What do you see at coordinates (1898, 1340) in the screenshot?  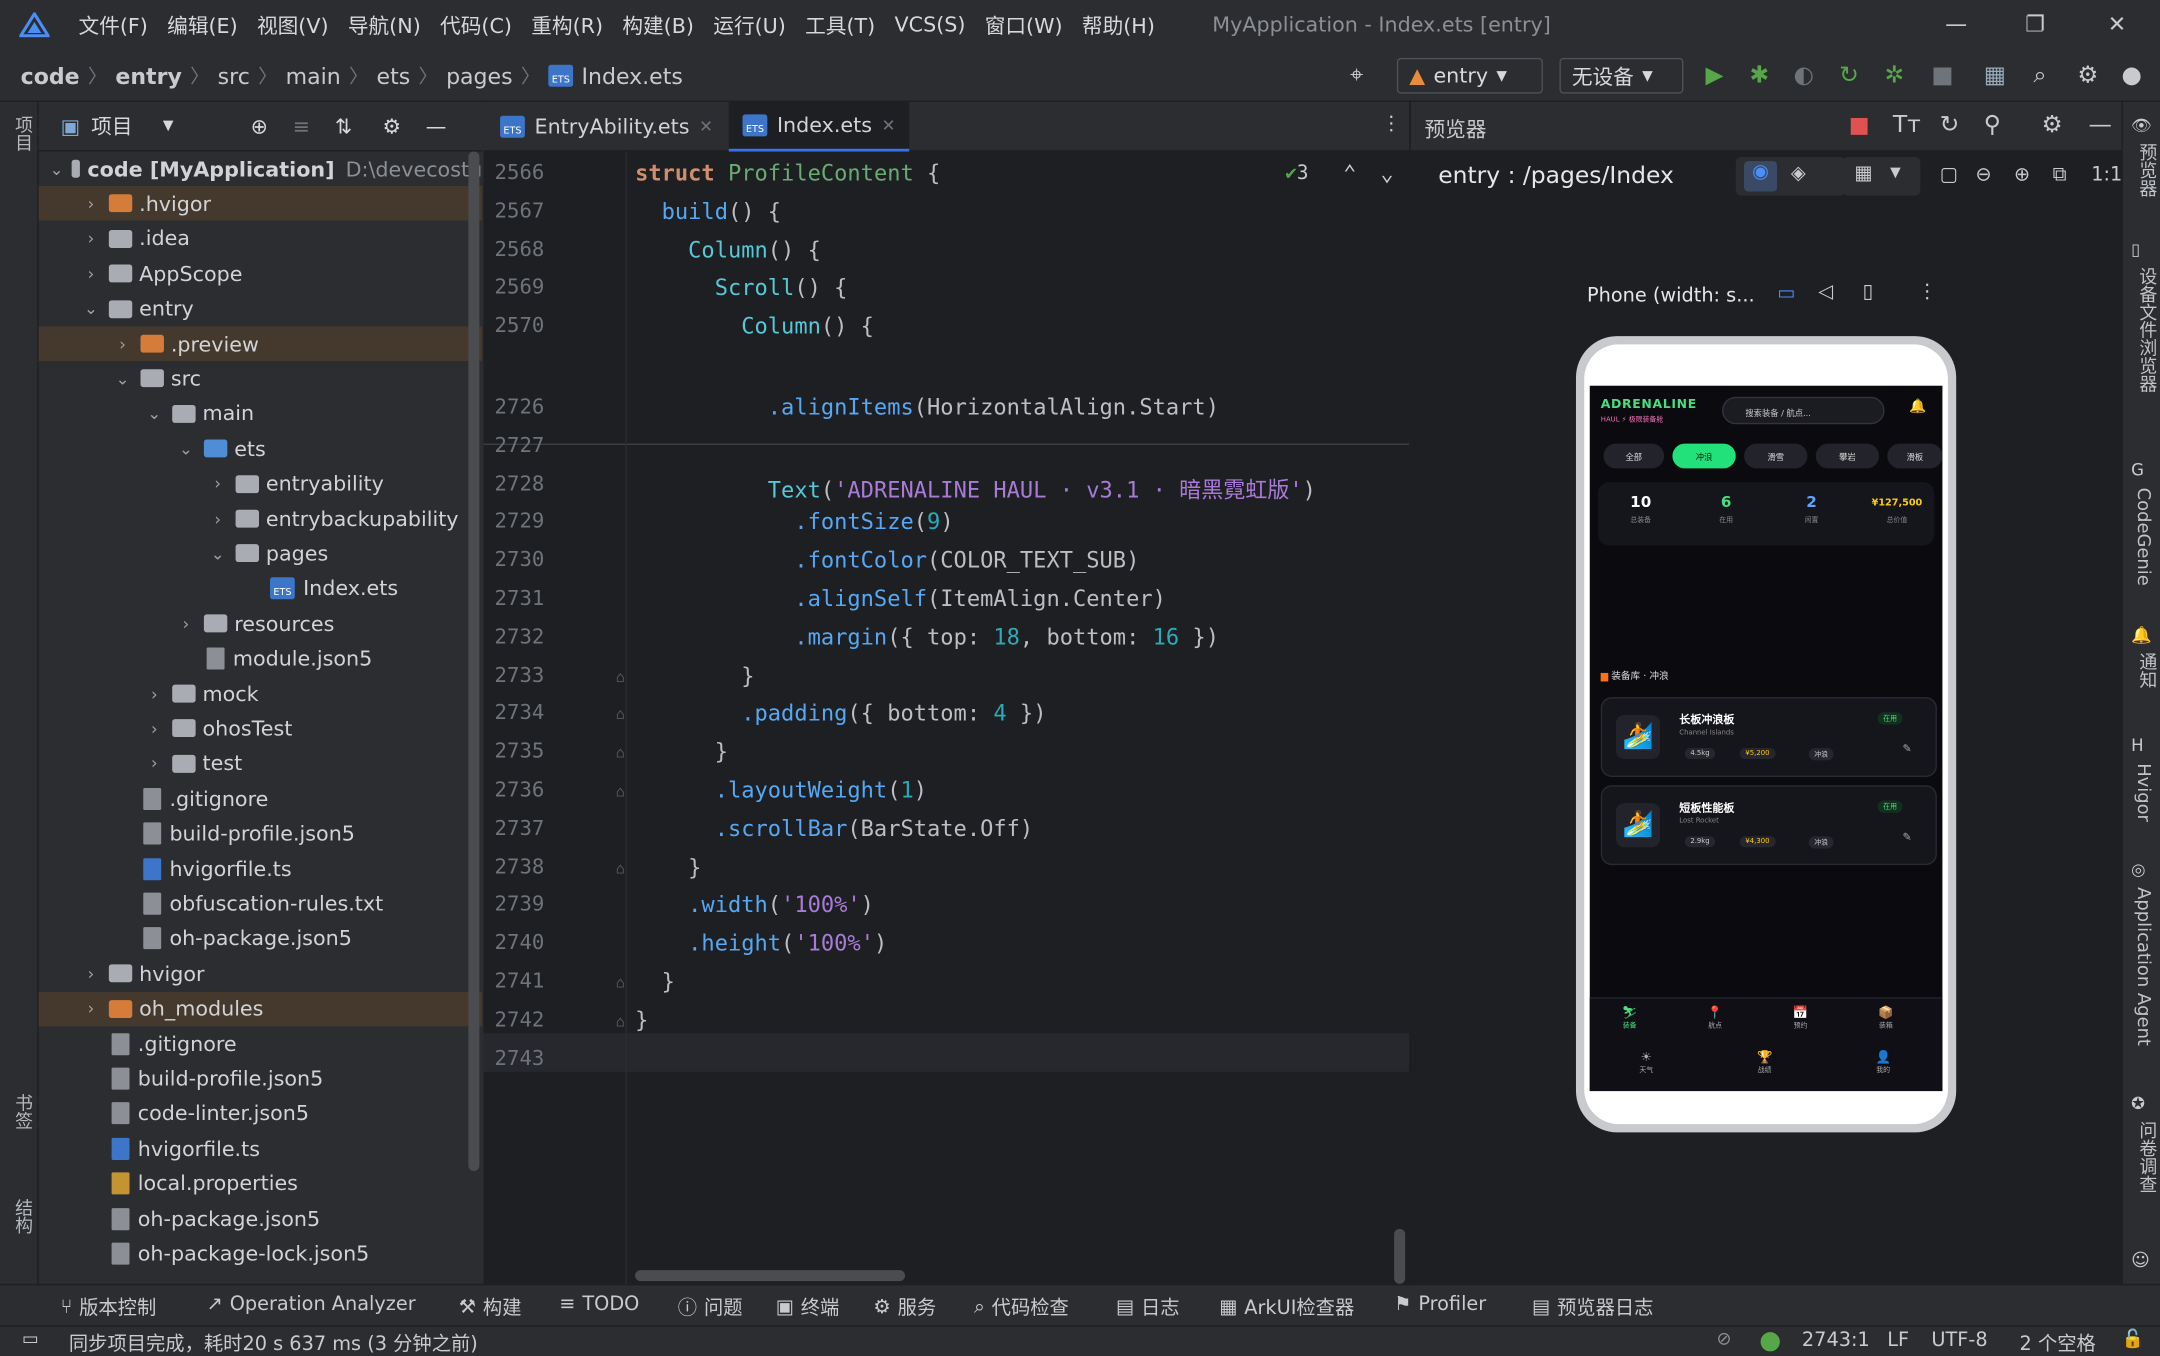 I see `line-separator: LF` at bounding box center [1898, 1340].